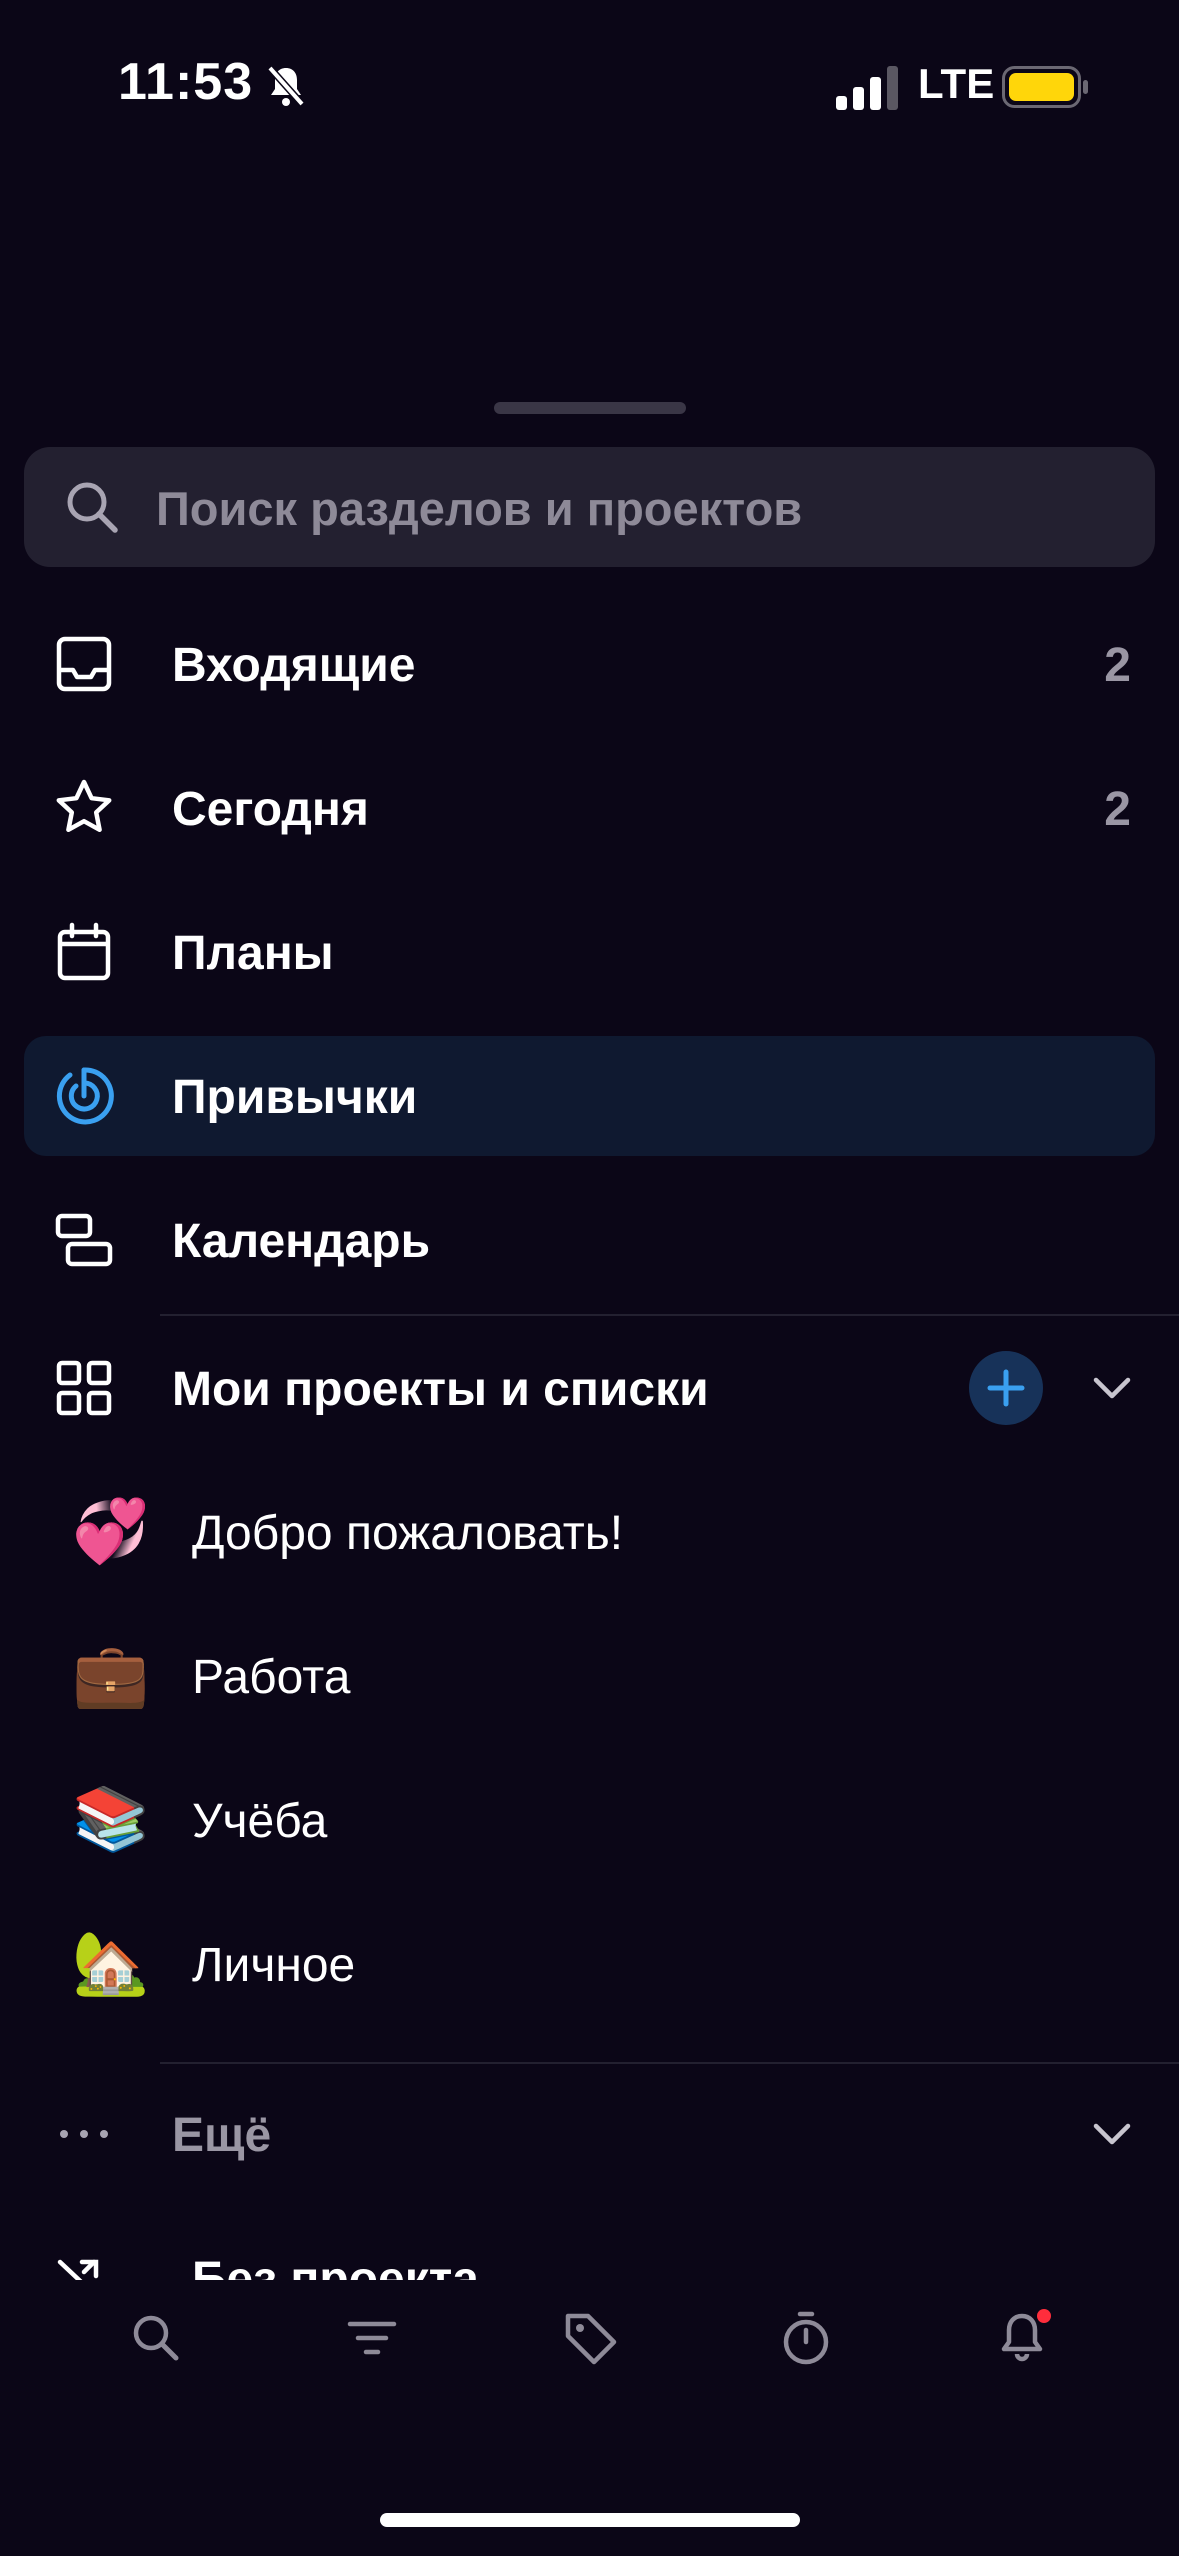 This screenshot has width=1179, height=2556. Describe the element at coordinates (589, 1964) in the screenshot. I see `project-item: 🏡 Личное` at that location.